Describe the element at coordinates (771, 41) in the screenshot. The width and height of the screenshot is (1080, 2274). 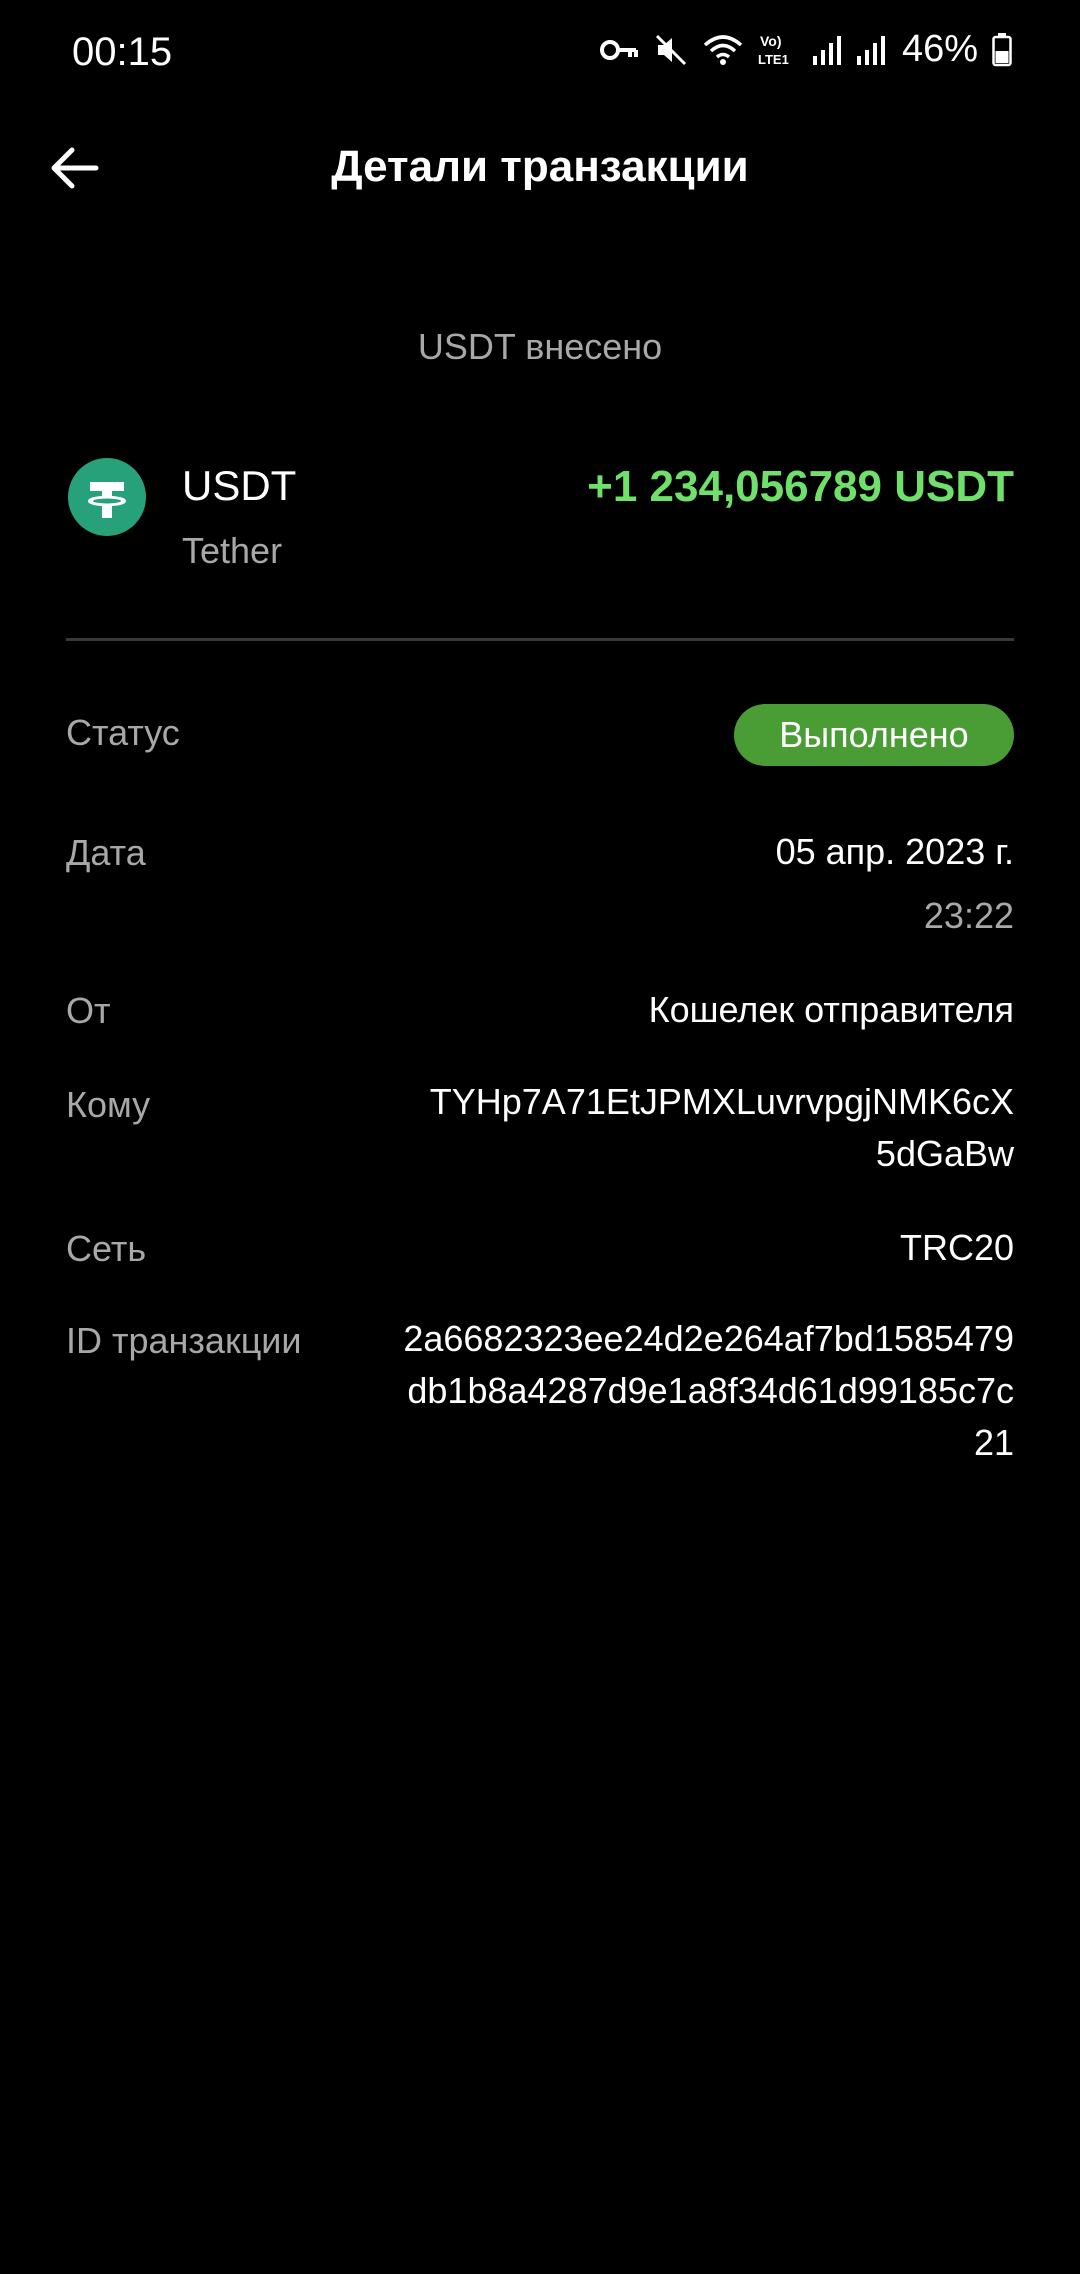
I see `svg-text: Vo)` at that location.